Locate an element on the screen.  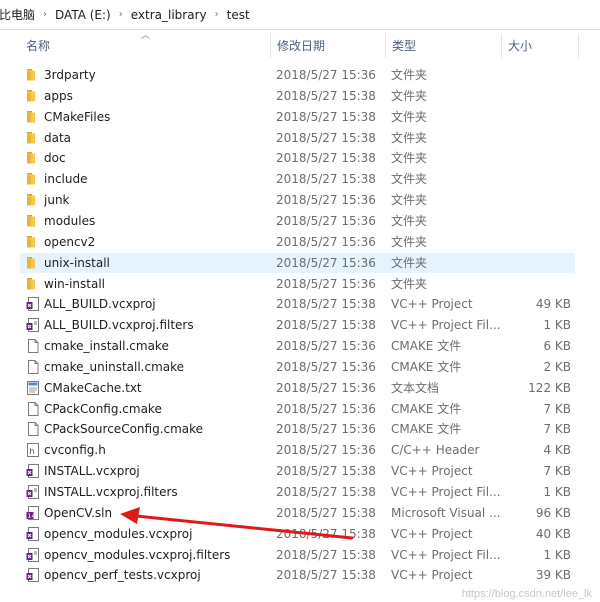
file-size: 122 KB is located at coordinates (549, 387).